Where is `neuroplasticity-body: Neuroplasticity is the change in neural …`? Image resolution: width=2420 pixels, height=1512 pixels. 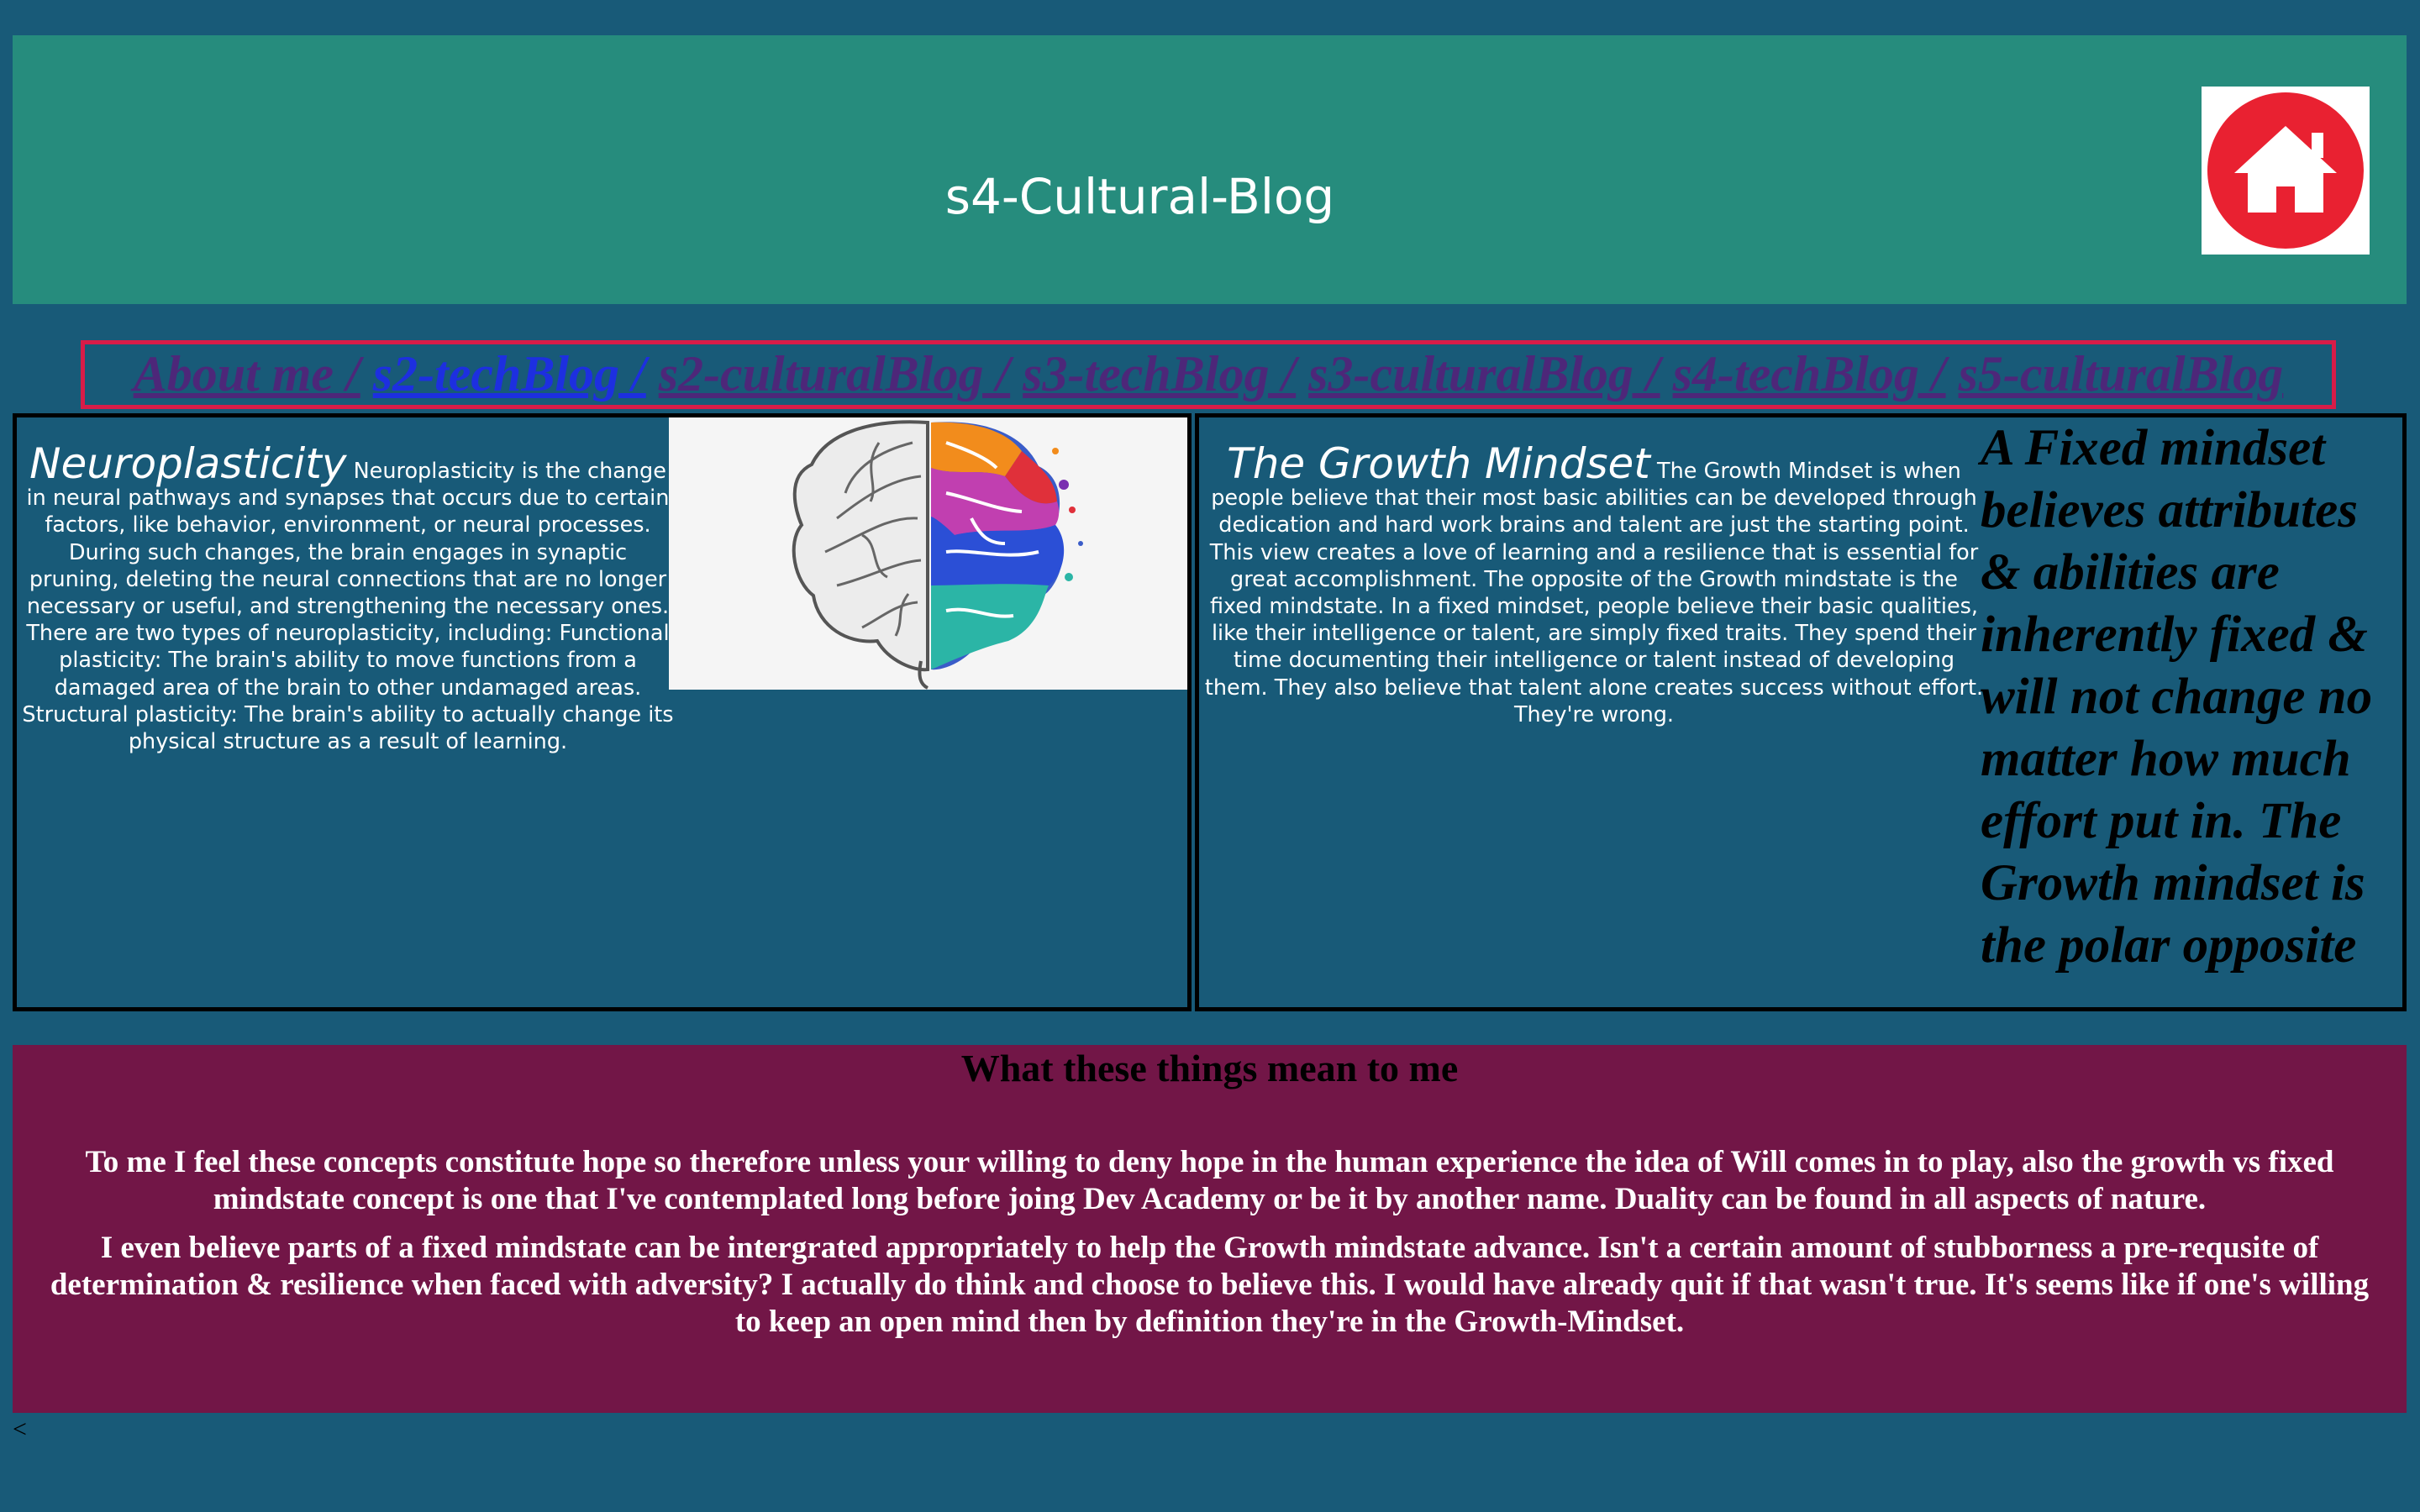 neuroplasticity-body: Neuroplasticity is the change in neural … is located at coordinates (348, 607).